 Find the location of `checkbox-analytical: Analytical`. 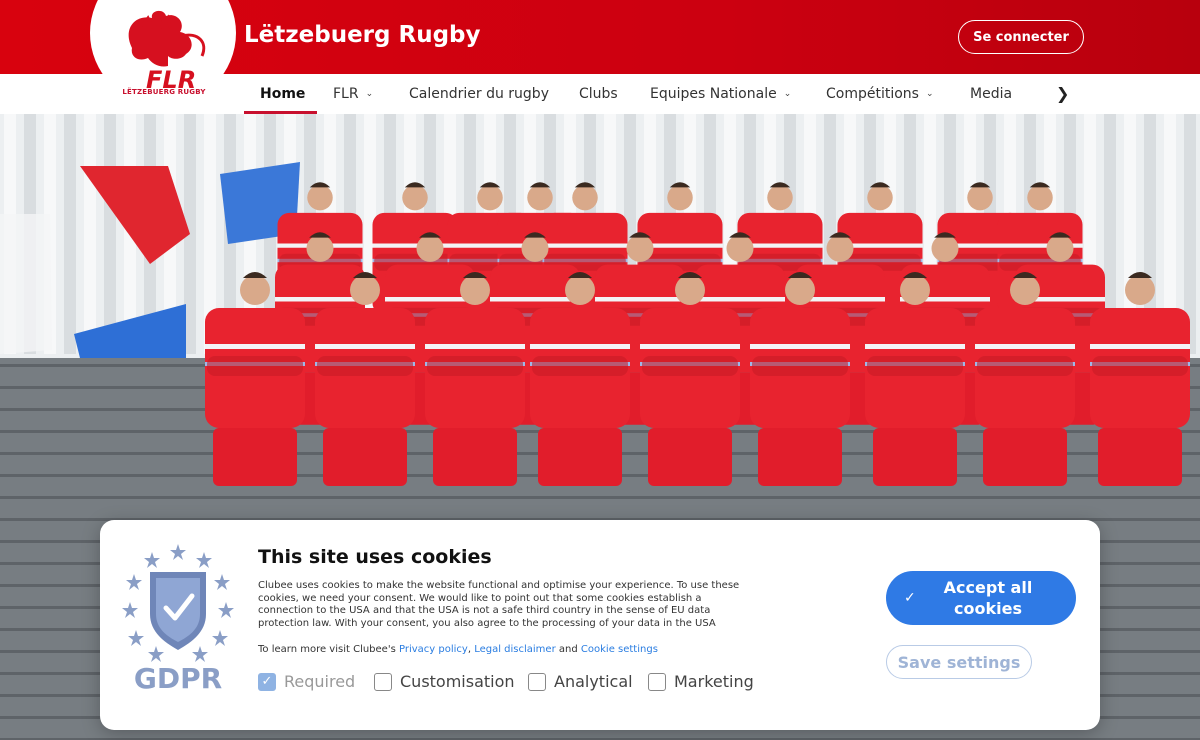

checkbox-analytical: Analytical is located at coordinates (580, 681).